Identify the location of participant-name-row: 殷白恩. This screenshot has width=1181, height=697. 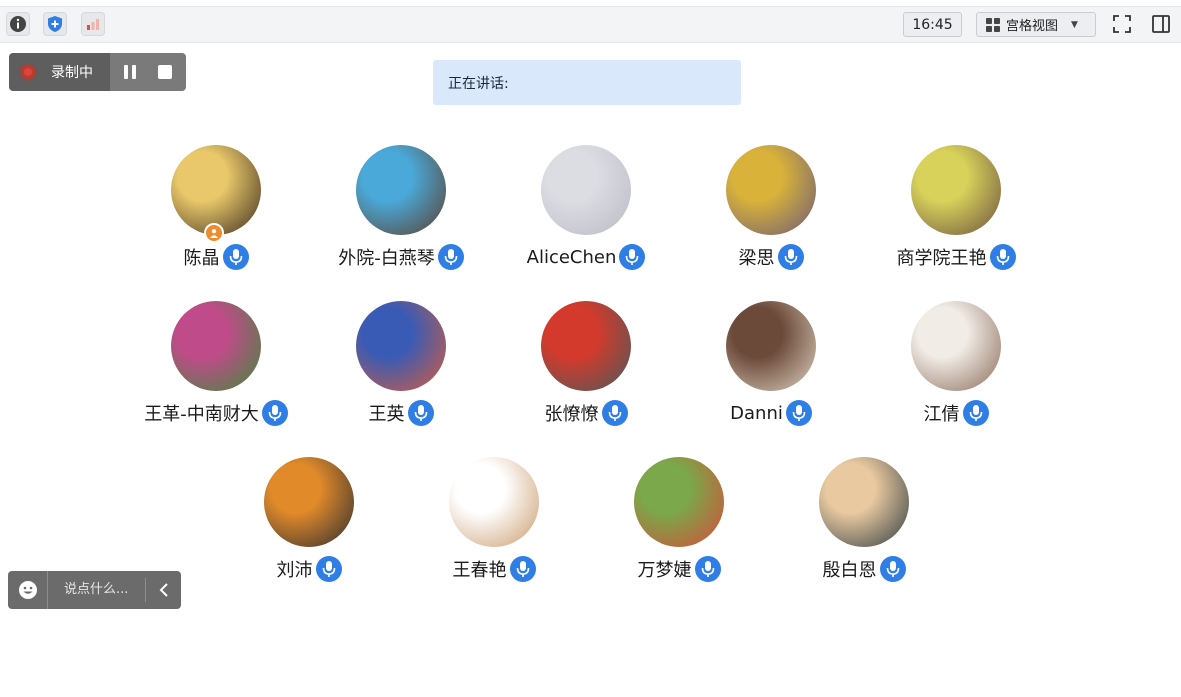
(864, 569).